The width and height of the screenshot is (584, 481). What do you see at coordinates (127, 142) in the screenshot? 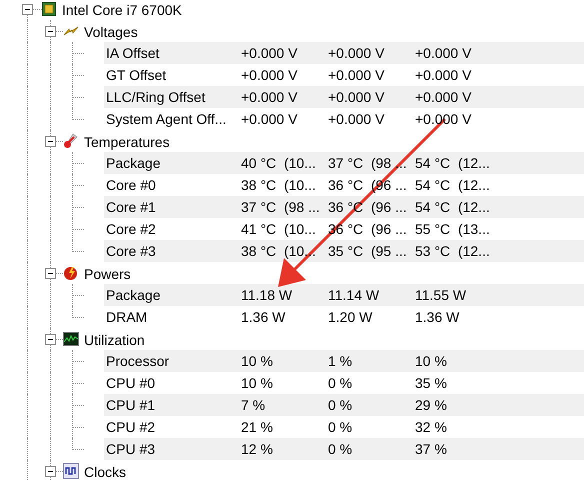
I see `tree-group-label: Temperatures` at bounding box center [127, 142].